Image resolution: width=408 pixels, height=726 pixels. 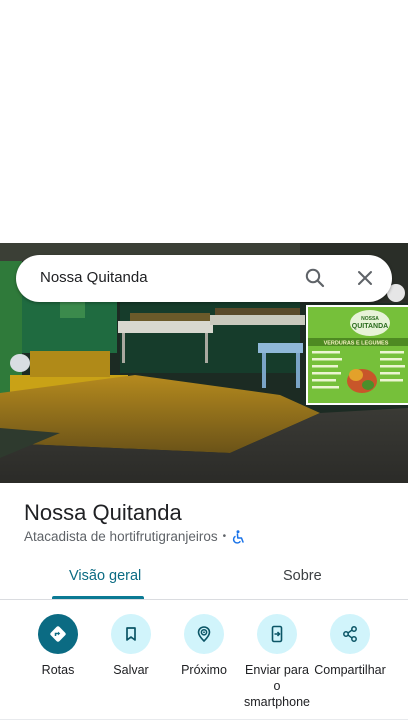 I want to click on send-to-phone-icon, so click(x=277, y=634).